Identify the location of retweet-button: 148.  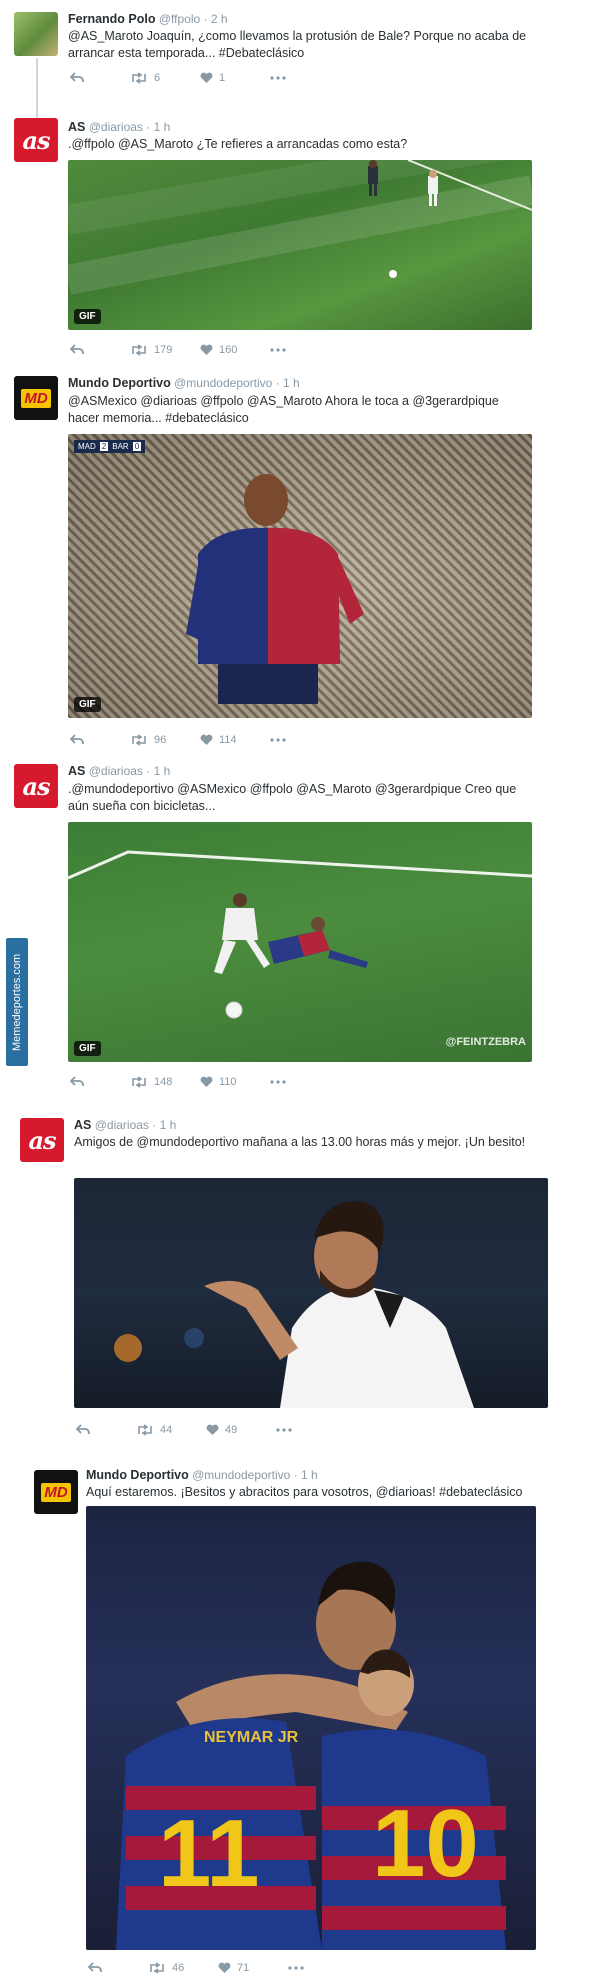
(165, 1082).